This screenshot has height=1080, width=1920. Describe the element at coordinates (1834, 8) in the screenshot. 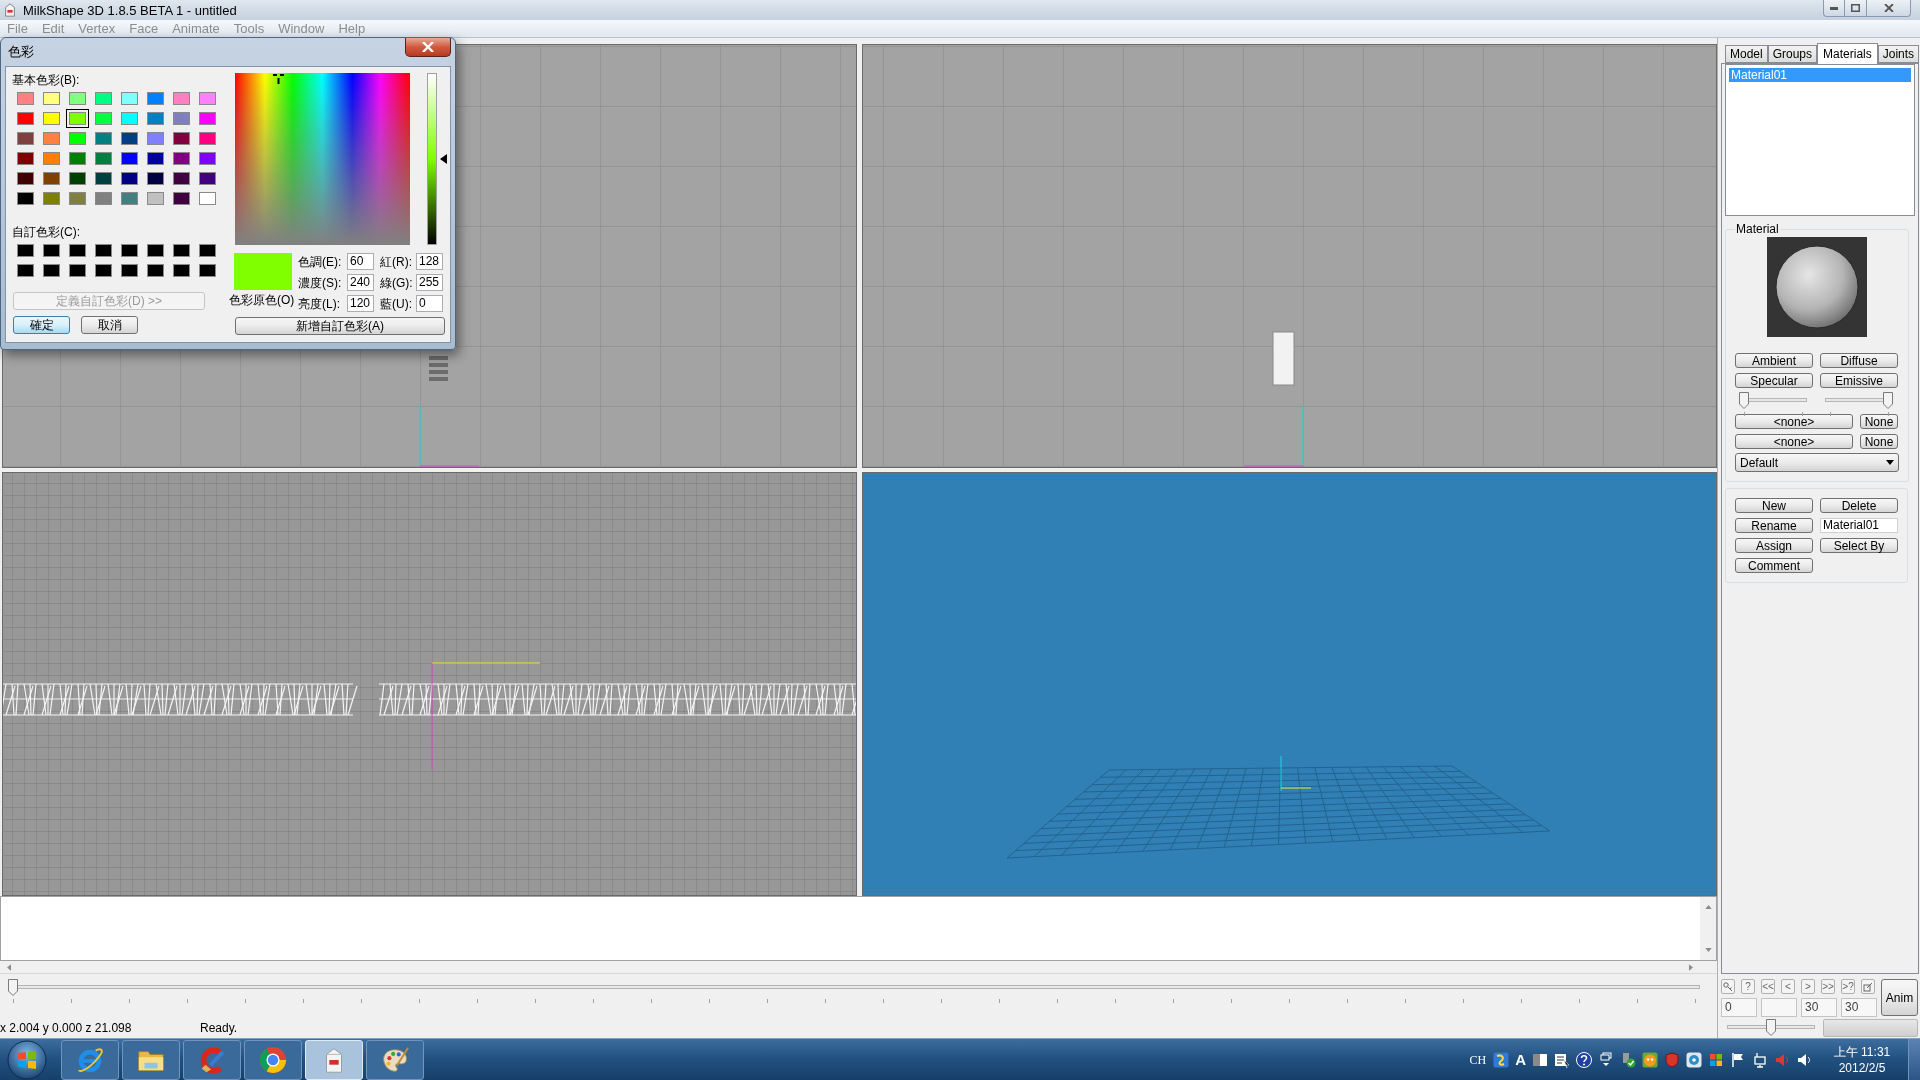

I see `minimize-button` at that location.